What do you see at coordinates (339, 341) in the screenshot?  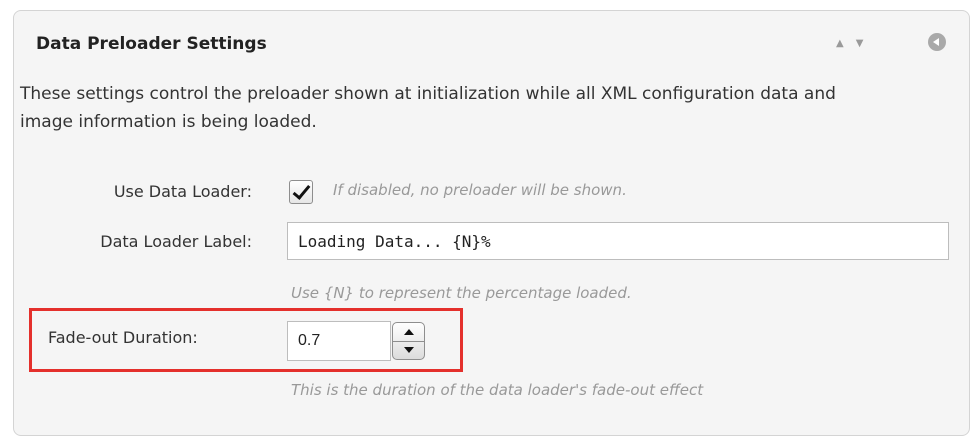 I see `fade-out-duration-input` at bounding box center [339, 341].